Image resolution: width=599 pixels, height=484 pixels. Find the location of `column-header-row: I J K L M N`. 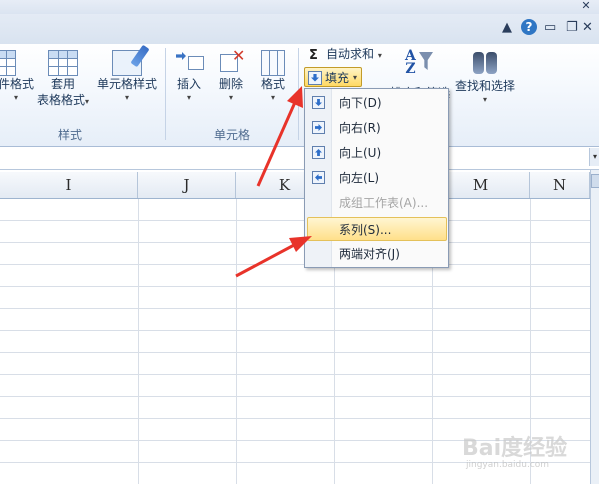

column-header-row: I J K L M N is located at coordinates (295, 185).